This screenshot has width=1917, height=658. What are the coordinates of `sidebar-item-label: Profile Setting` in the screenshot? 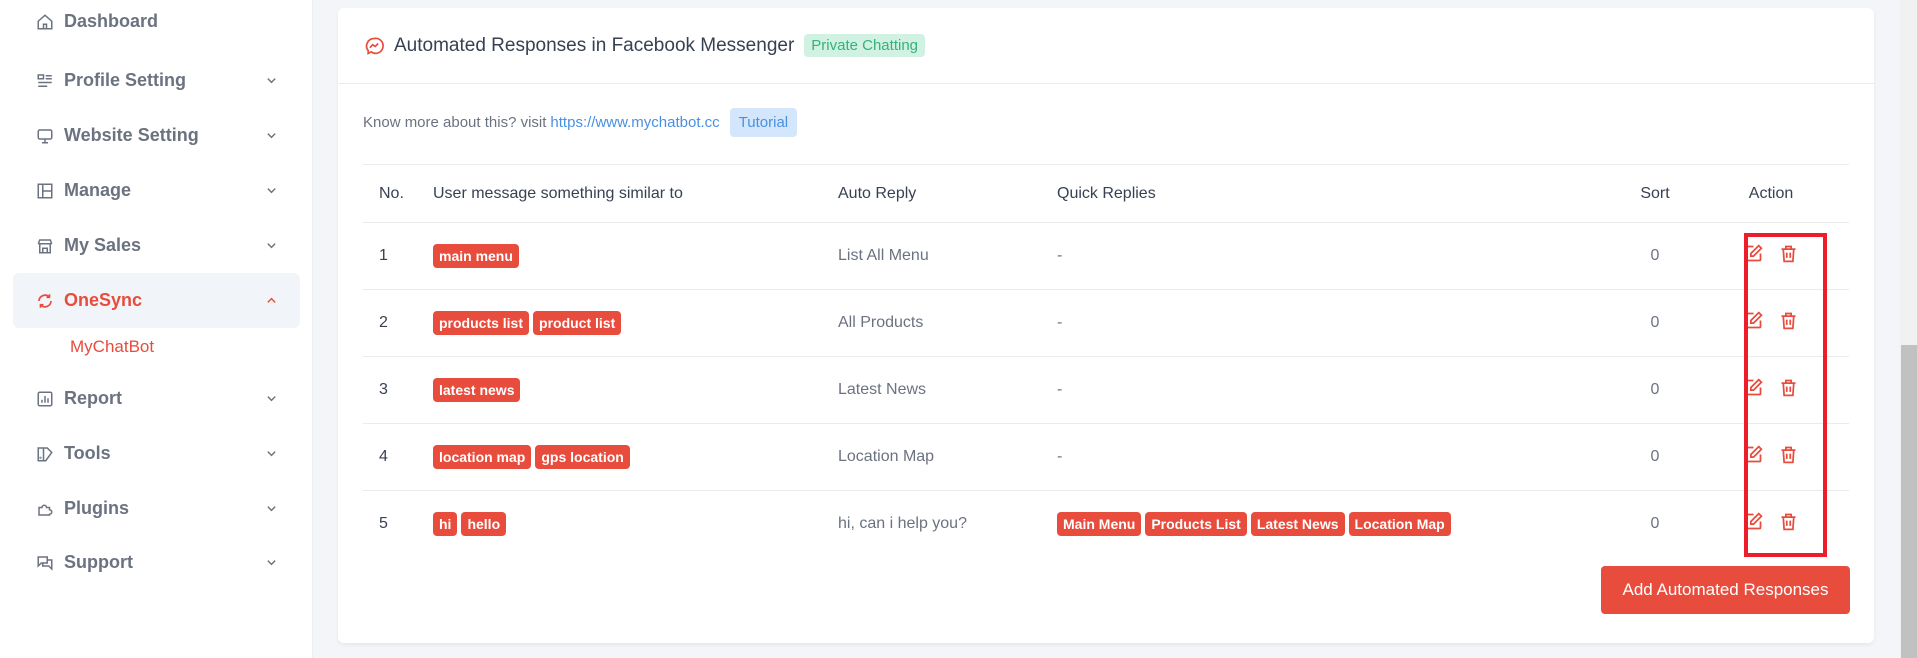 It's located at (125, 80).